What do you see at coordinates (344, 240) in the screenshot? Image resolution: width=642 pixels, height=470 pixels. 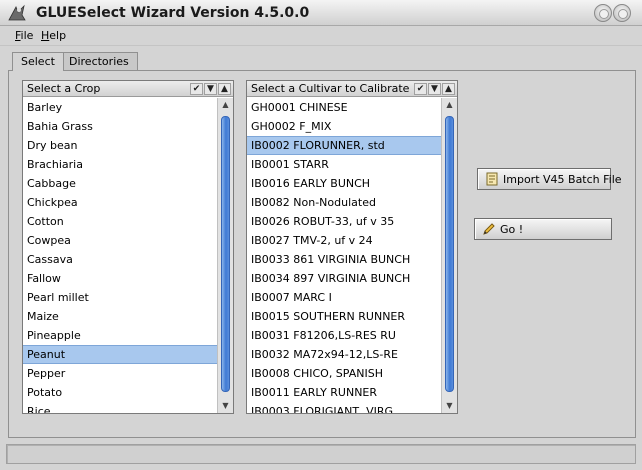 I see `list-item: IB0027 TMV-2, uf v 24` at bounding box center [344, 240].